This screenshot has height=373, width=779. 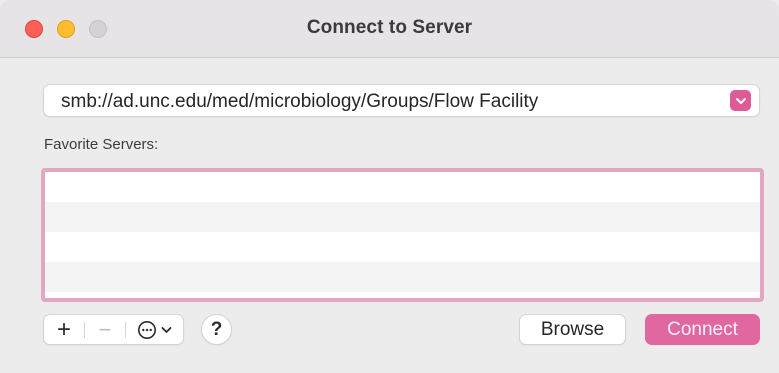 I want to click on connect-button: Connect, so click(x=702, y=329).